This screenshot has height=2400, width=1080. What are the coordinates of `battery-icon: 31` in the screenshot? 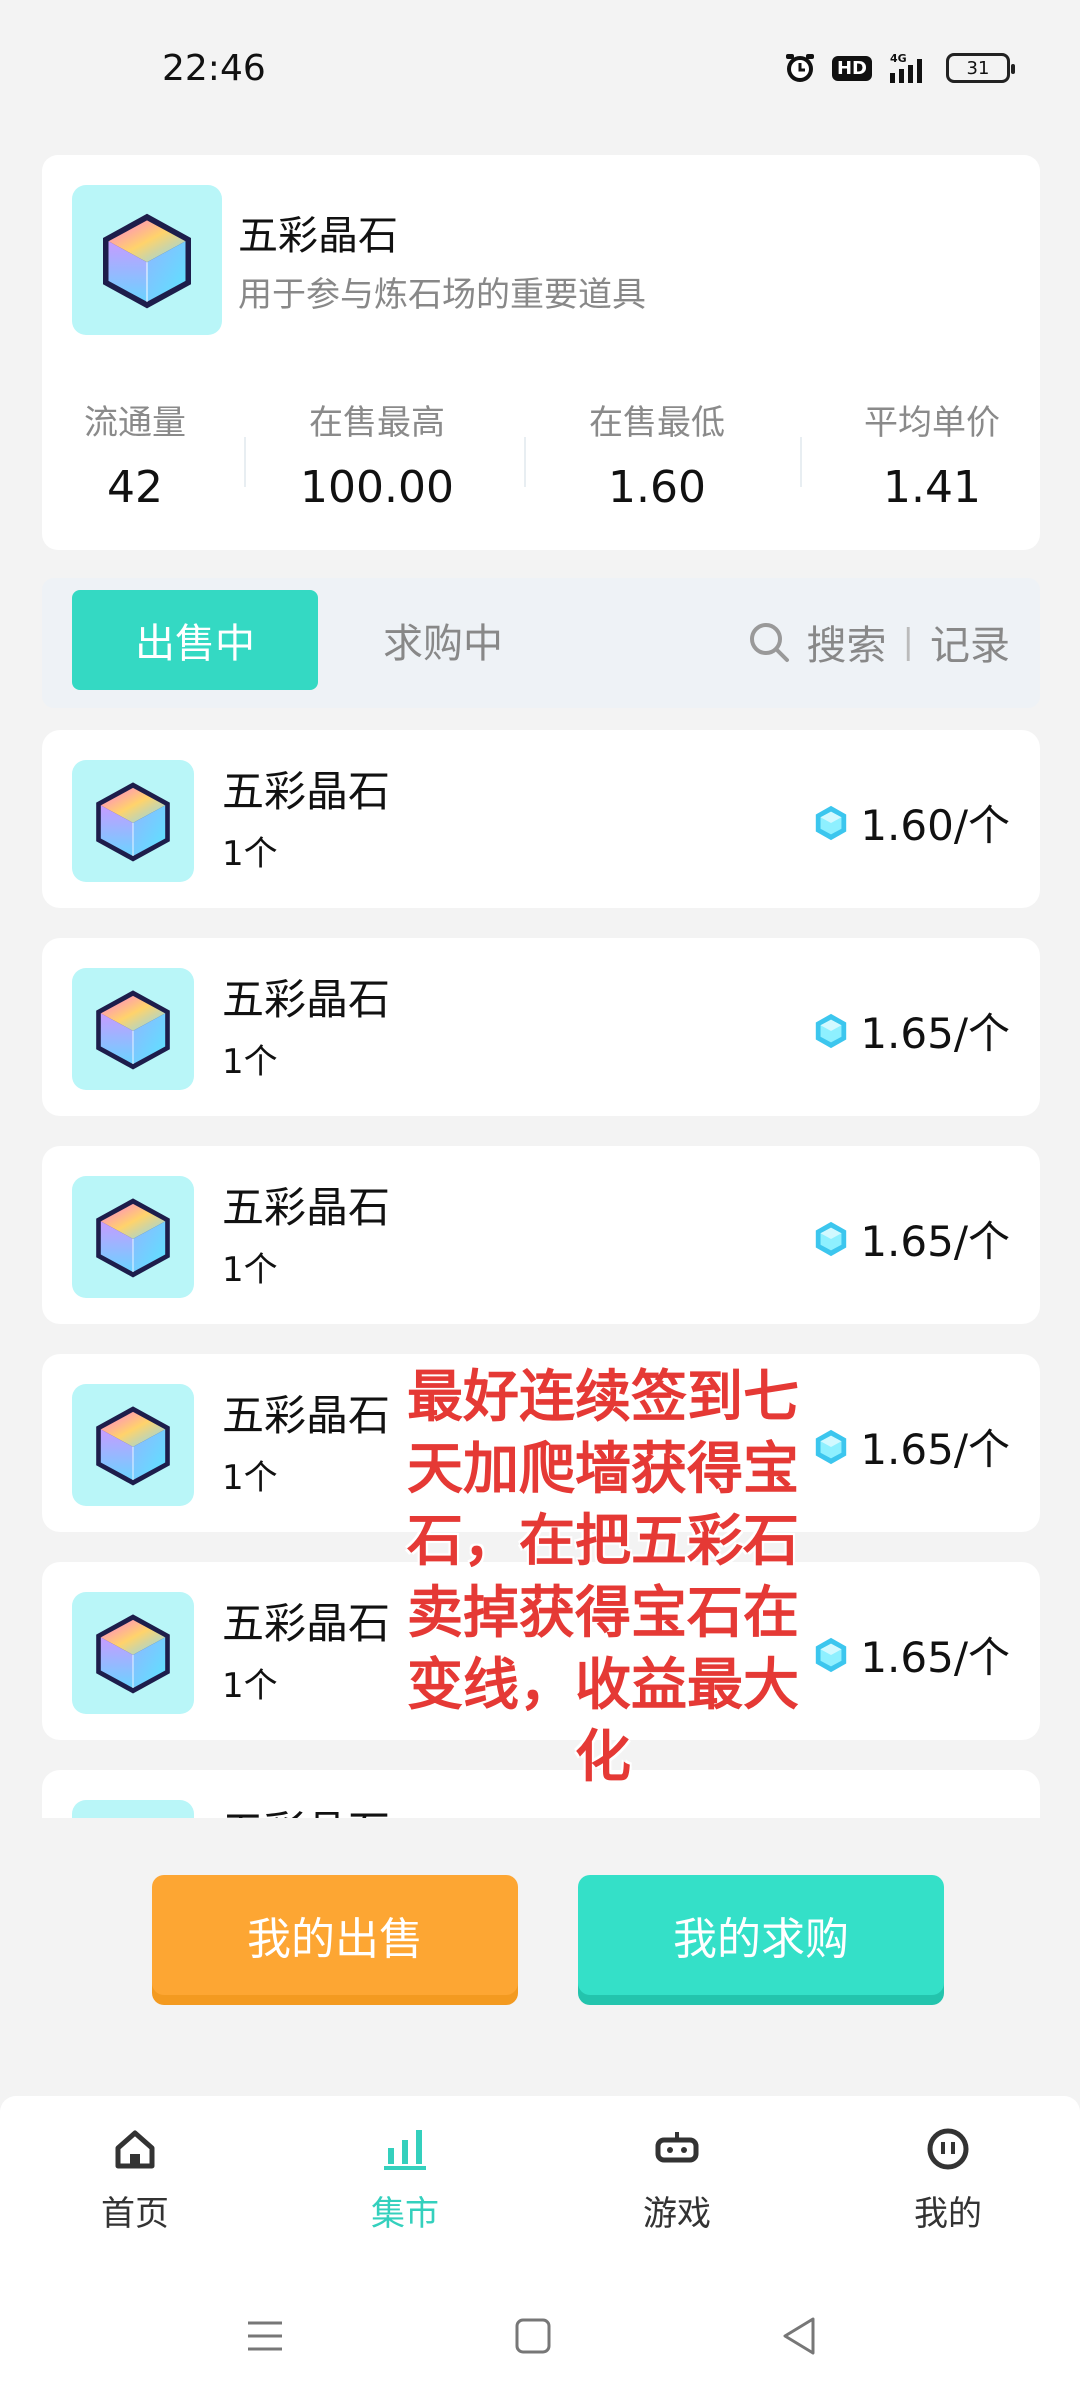 It's located at (980, 68).